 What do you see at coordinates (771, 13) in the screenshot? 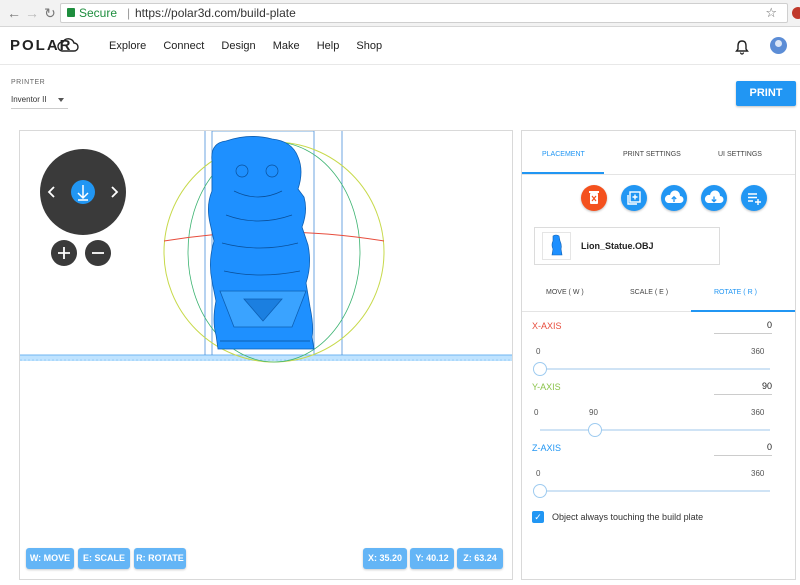
I see `bookmark-star-icon: ☆` at bounding box center [771, 13].